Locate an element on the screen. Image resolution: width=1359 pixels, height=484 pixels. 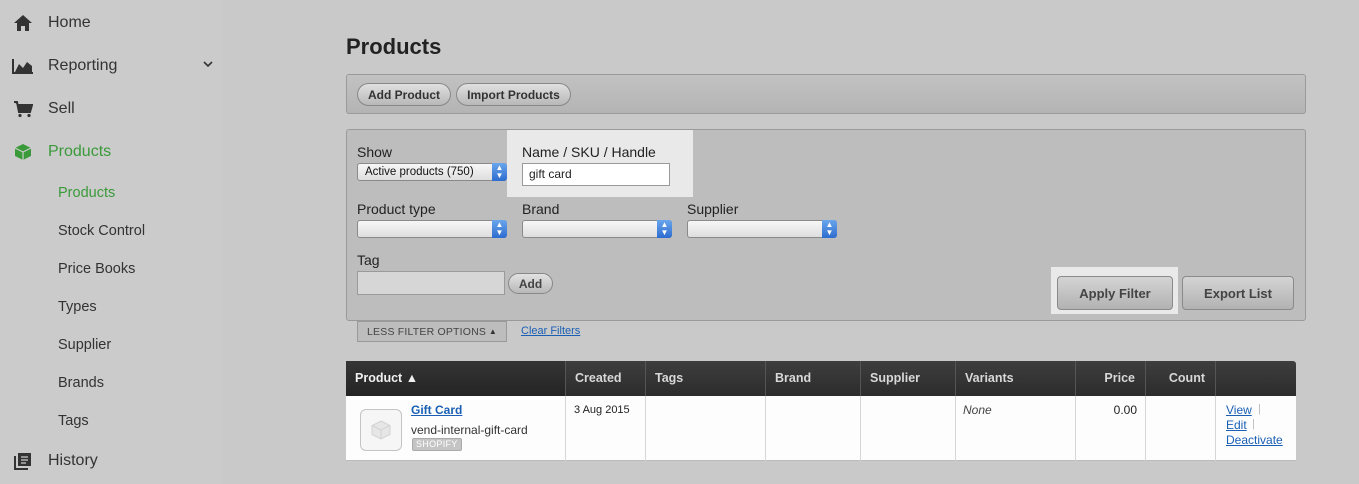
apply-filter-button: Apply Filter is located at coordinates (1115, 293).